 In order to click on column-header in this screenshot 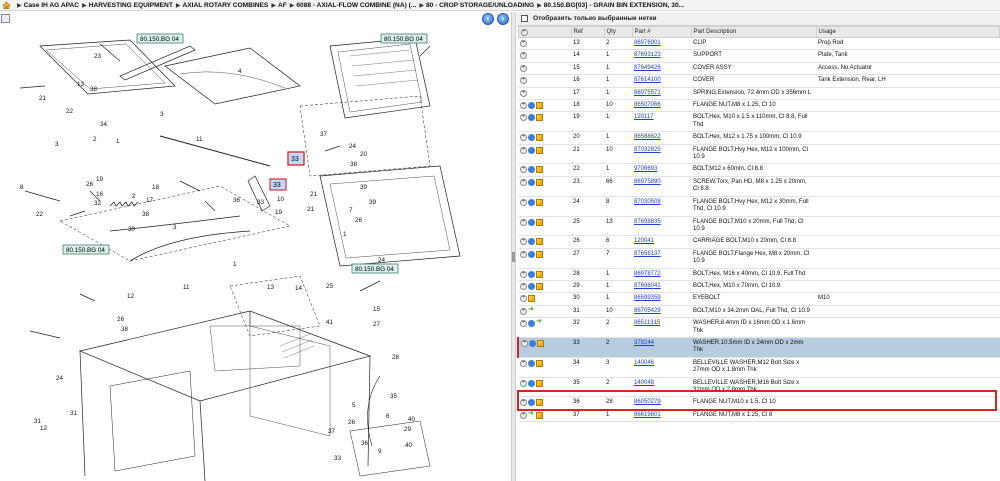, I will do `click(544, 32)`.